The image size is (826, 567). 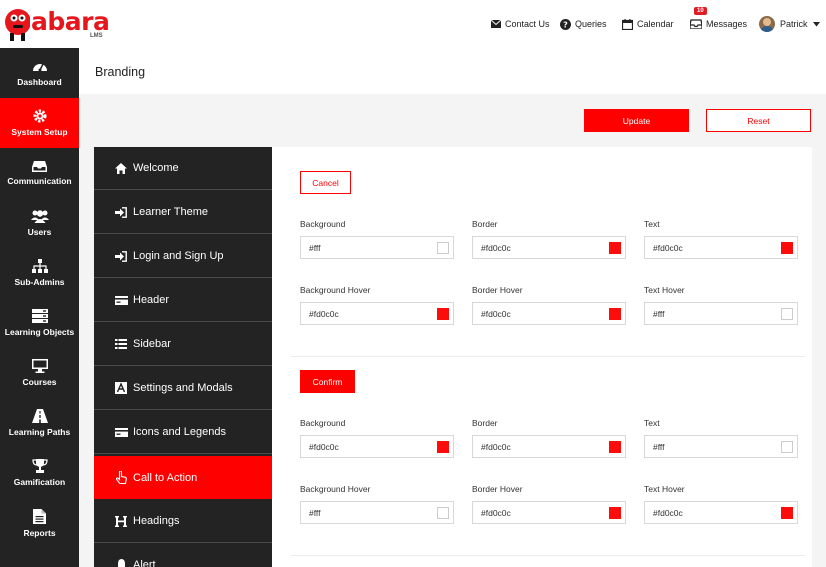 I want to click on contact-us-link: Contact Us, so click(x=520, y=24).